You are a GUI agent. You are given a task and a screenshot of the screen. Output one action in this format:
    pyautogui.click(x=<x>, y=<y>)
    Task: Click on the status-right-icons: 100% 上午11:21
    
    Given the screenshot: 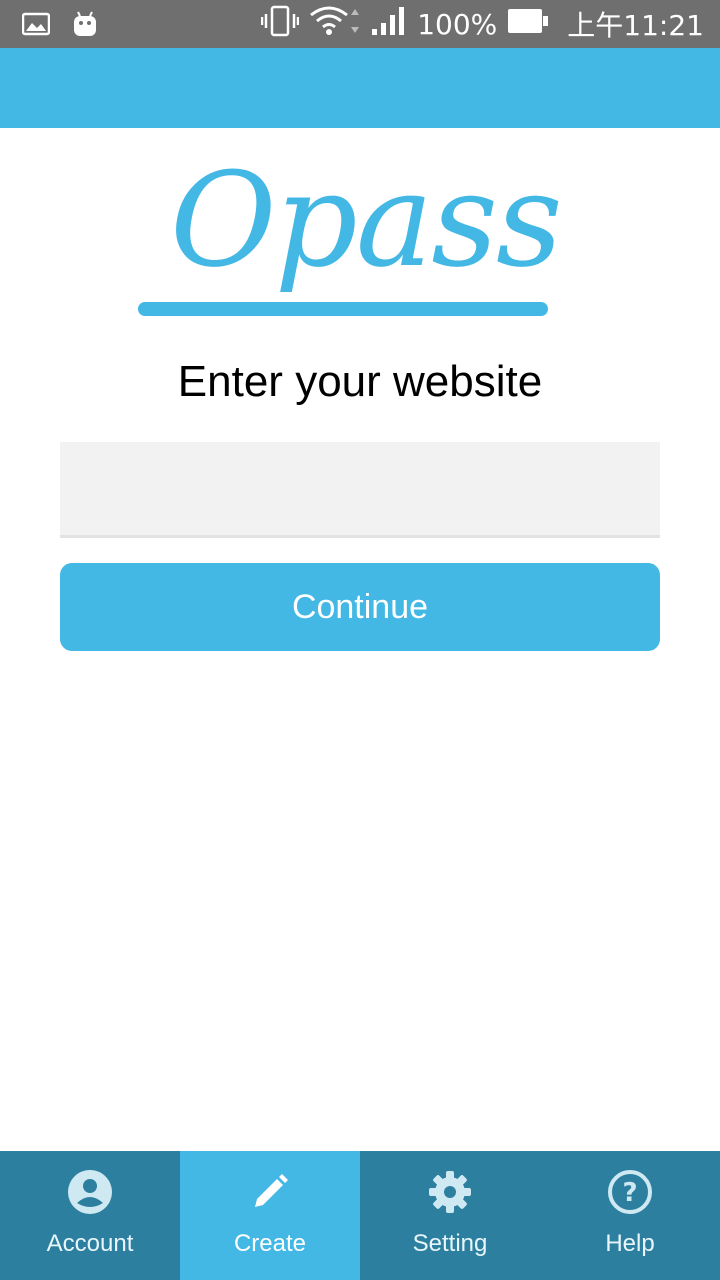 What is the action you would take?
    pyautogui.click(x=482, y=24)
    